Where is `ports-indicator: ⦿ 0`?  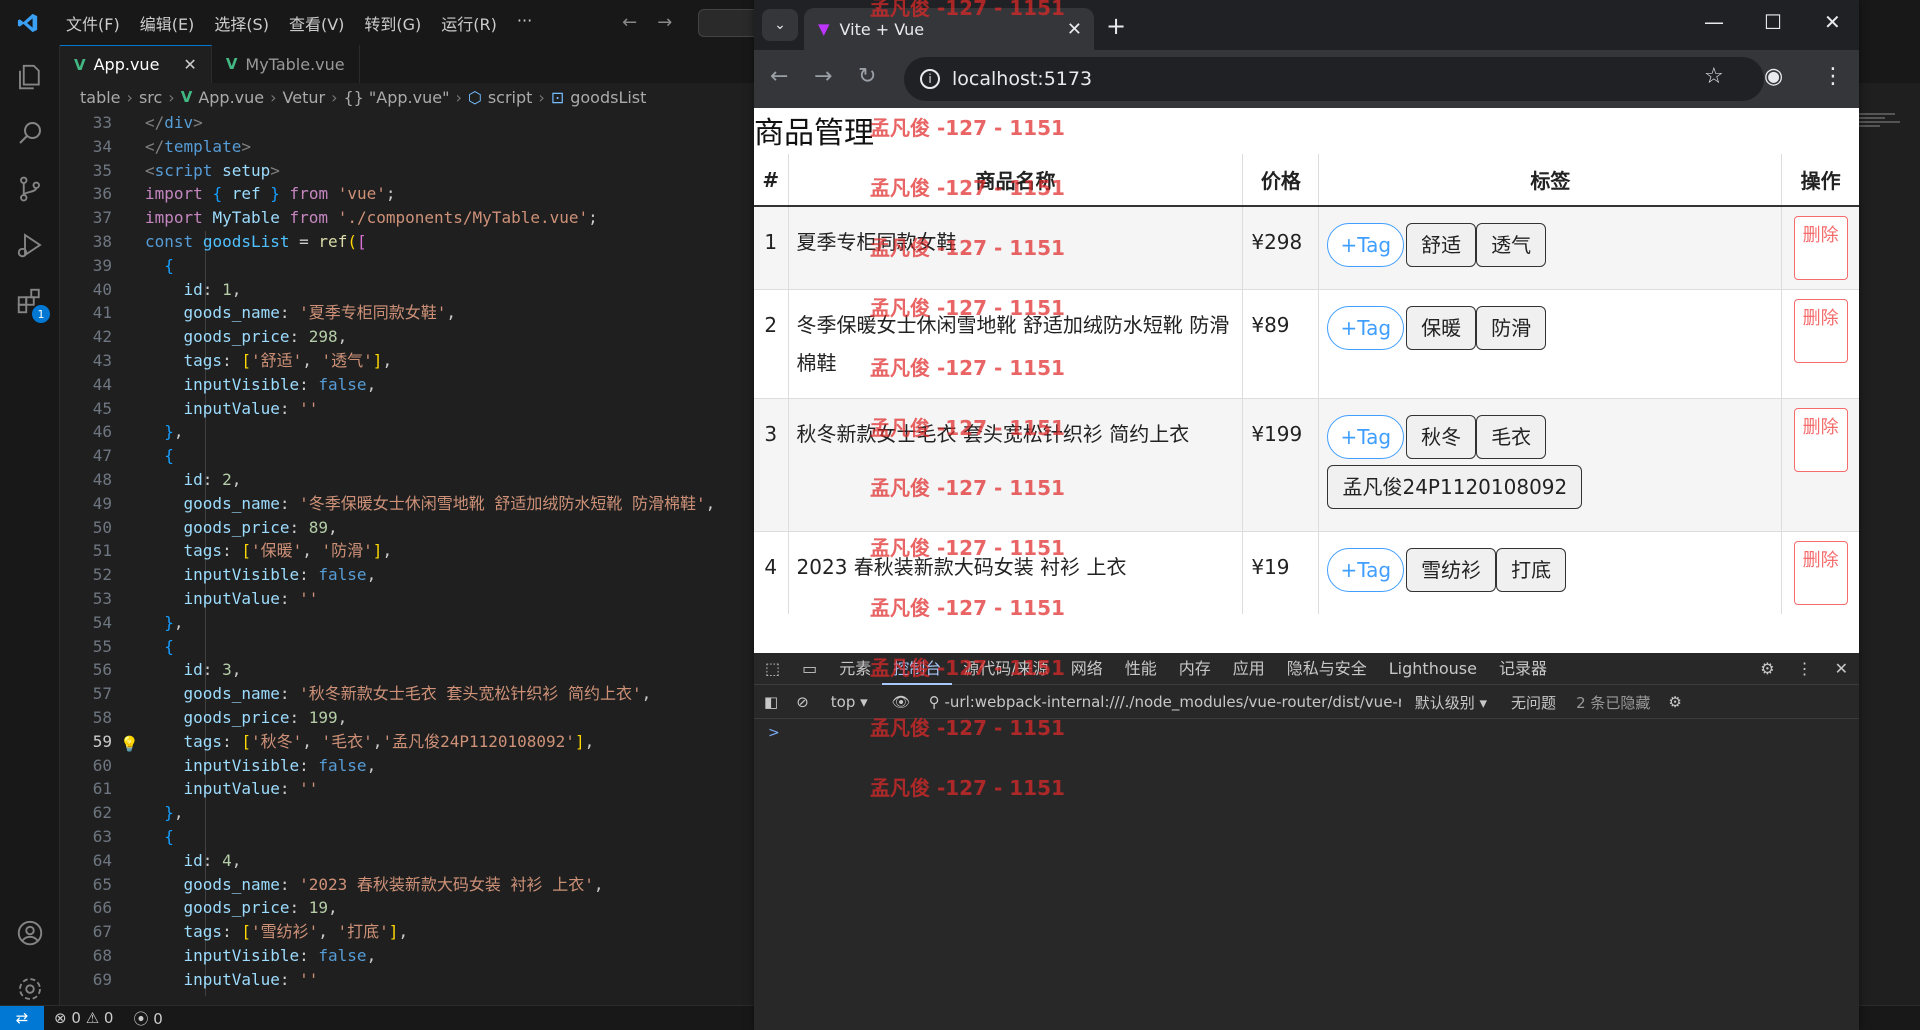 ports-indicator: ⦿ 0 is located at coordinates (147, 1018).